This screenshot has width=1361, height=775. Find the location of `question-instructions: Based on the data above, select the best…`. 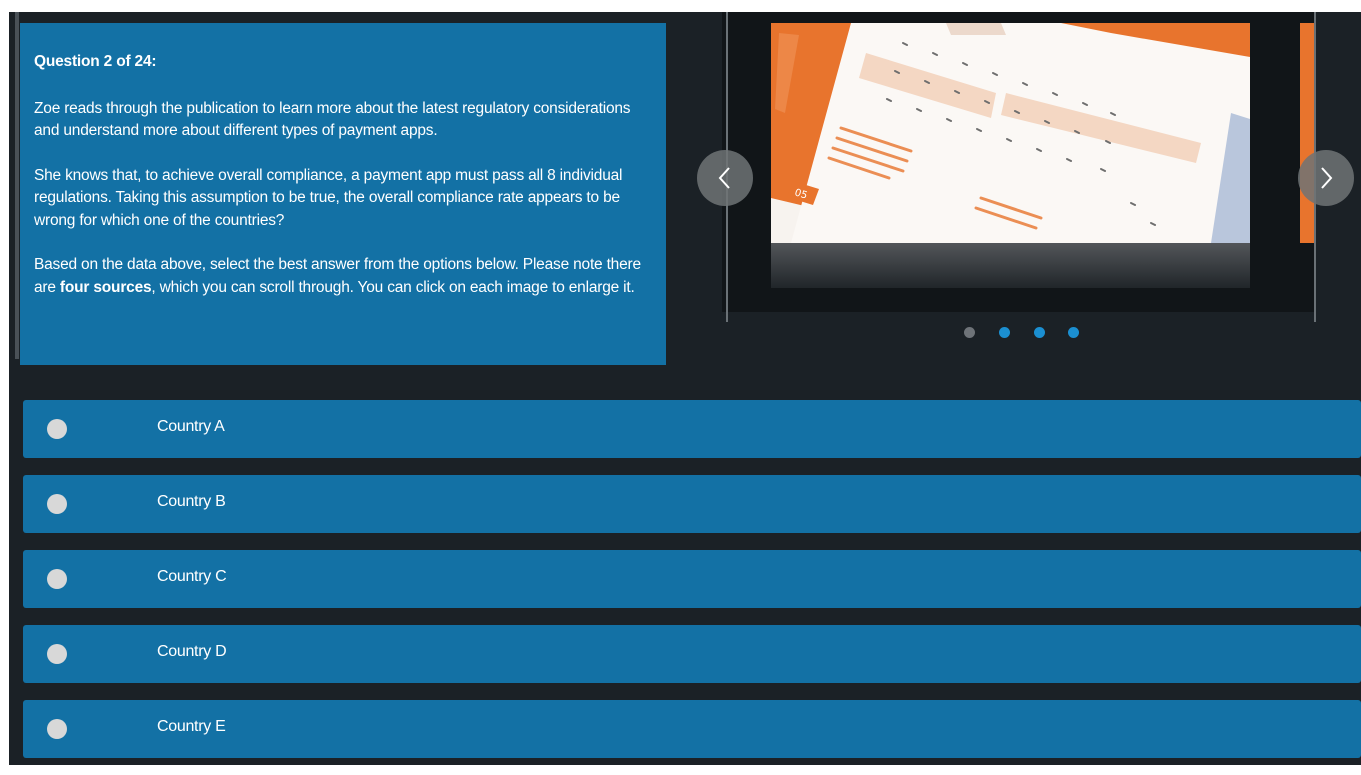

question-instructions: Based on the data above, select the best… is located at coordinates (343, 276).